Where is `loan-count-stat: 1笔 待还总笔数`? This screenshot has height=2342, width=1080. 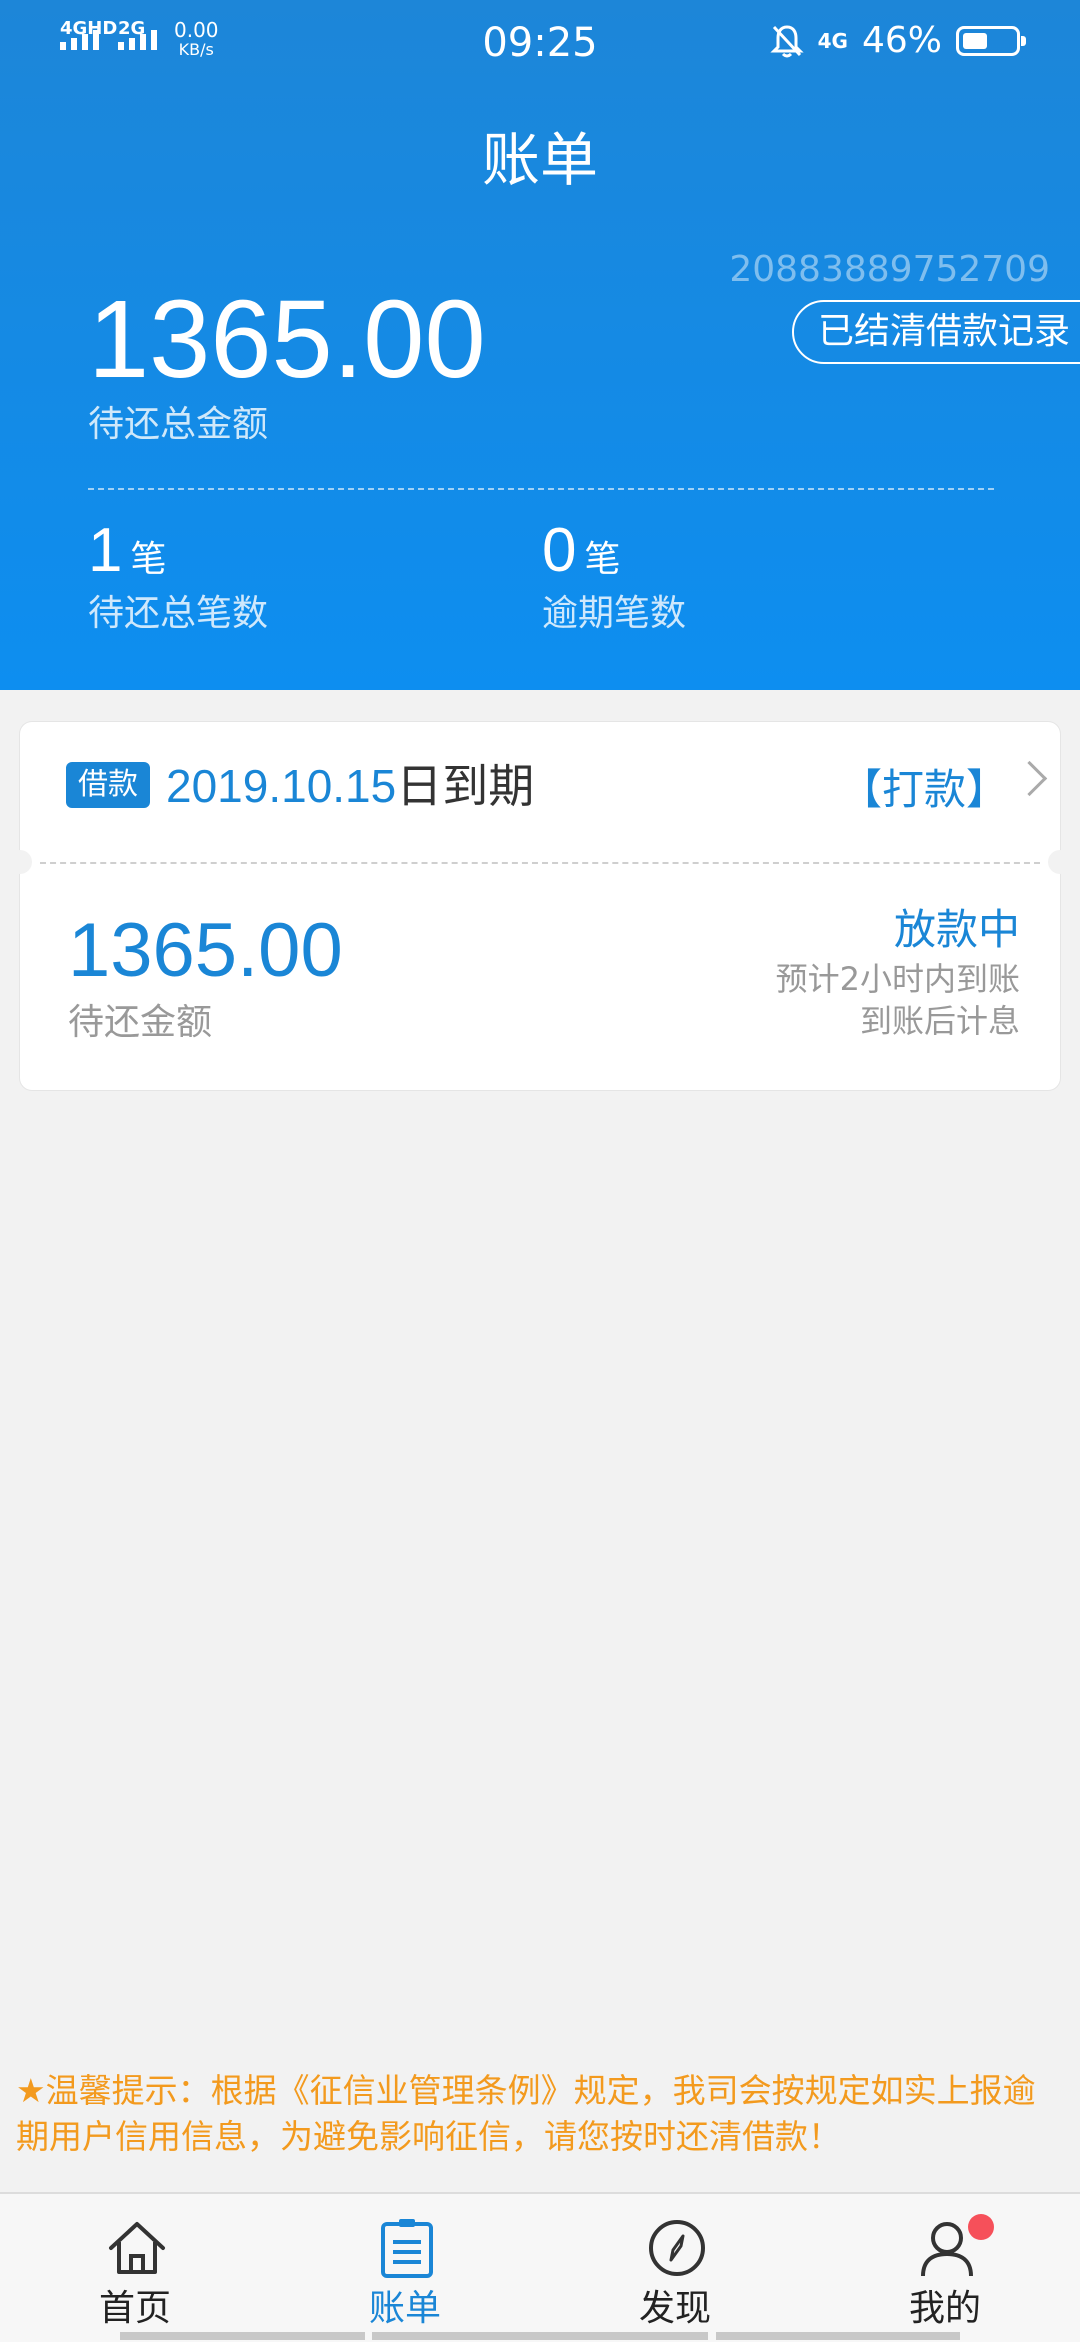
loan-count-stat: 1笔 待还总笔数 is located at coordinates (178, 577).